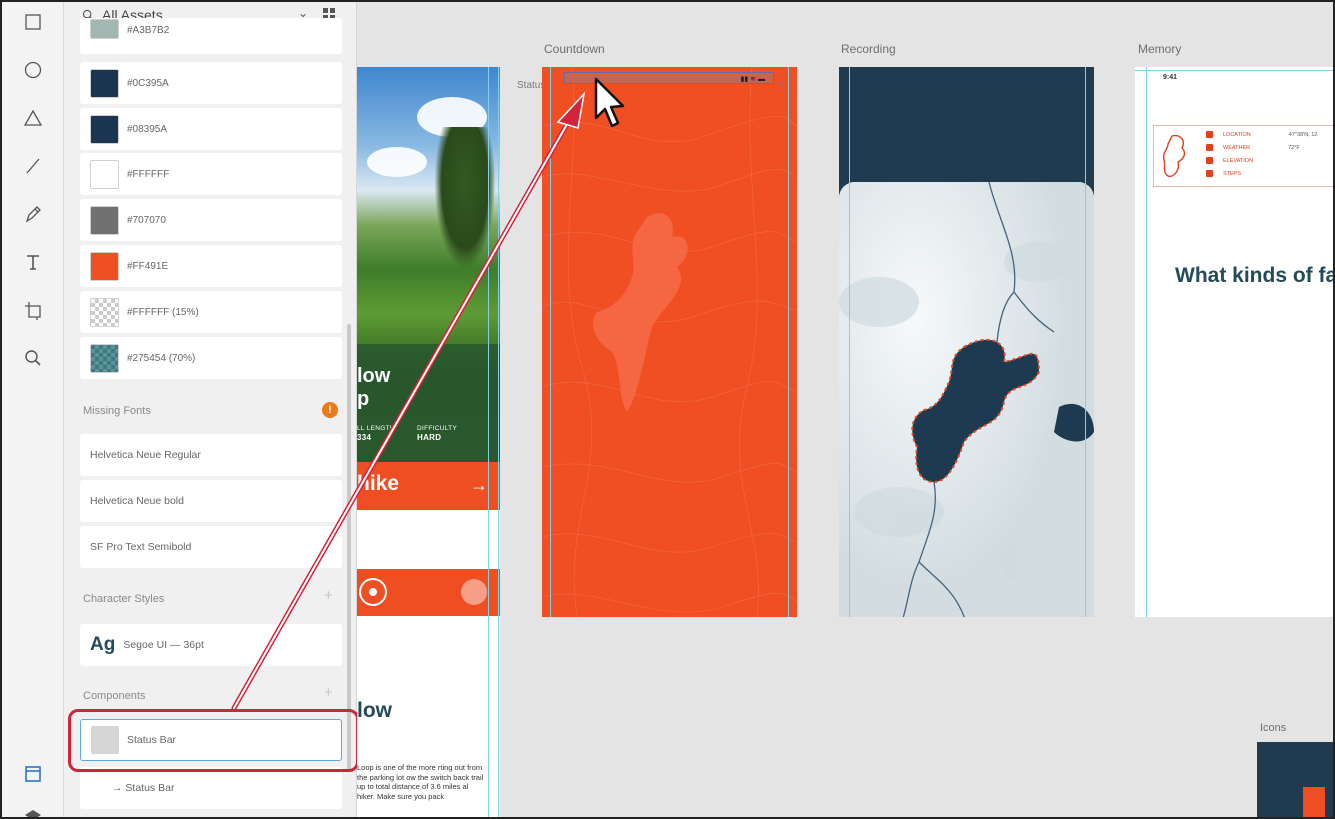  What do you see at coordinates (349, 548) in the screenshot?
I see `panel-scrollbar` at bounding box center [349, 548].